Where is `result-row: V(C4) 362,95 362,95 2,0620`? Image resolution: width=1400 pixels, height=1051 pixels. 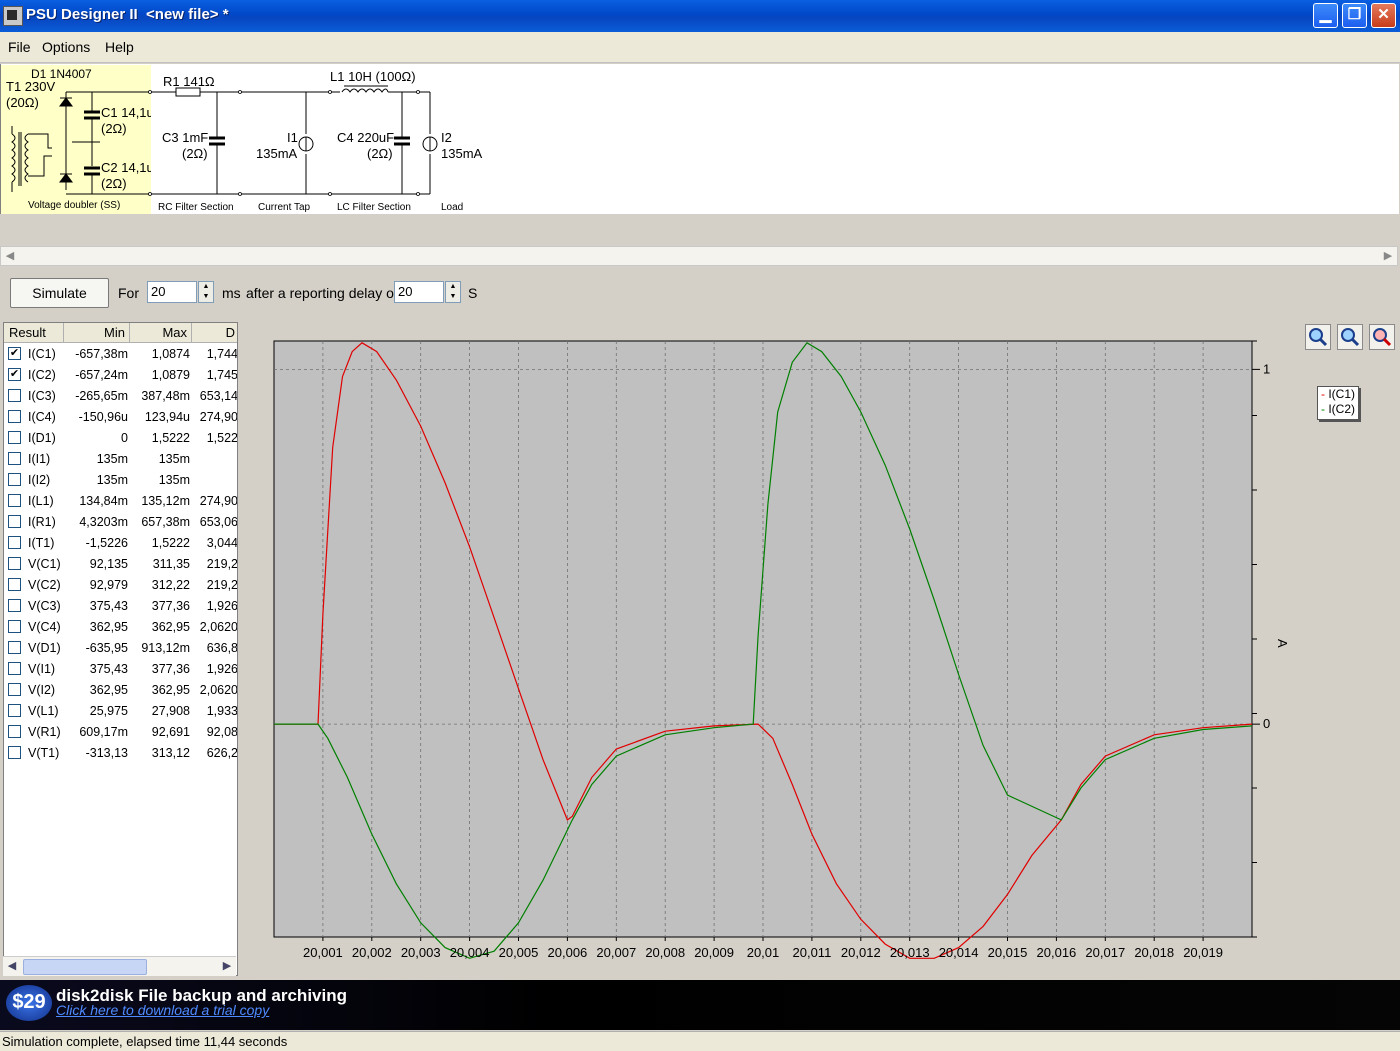
result-row: V(C4) 362,95 362,95 2,0620 is located at coordinates (121, 627).